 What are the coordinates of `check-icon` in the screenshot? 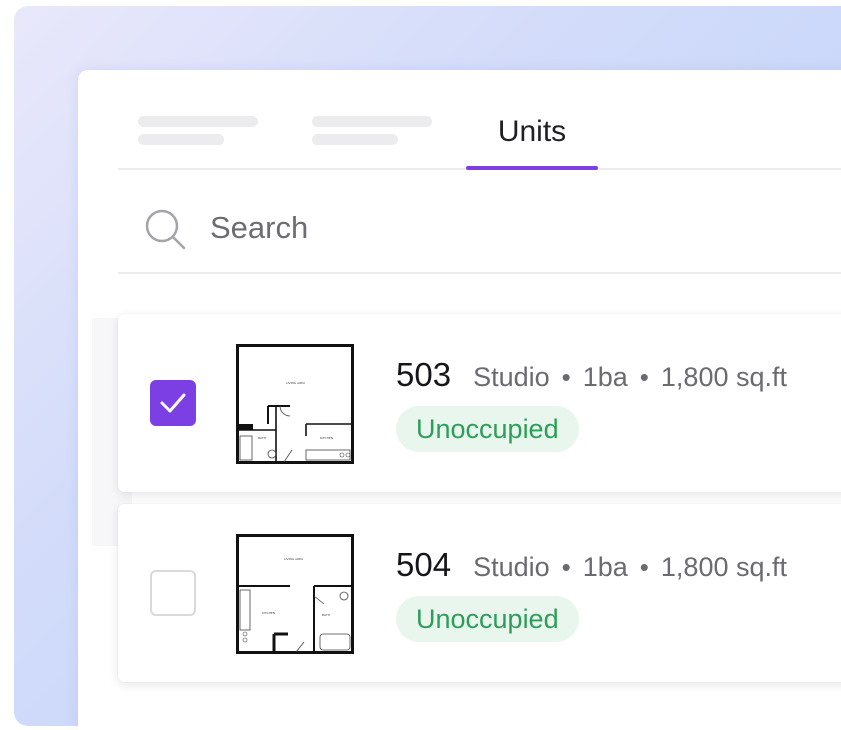 It's located at (173, 403).